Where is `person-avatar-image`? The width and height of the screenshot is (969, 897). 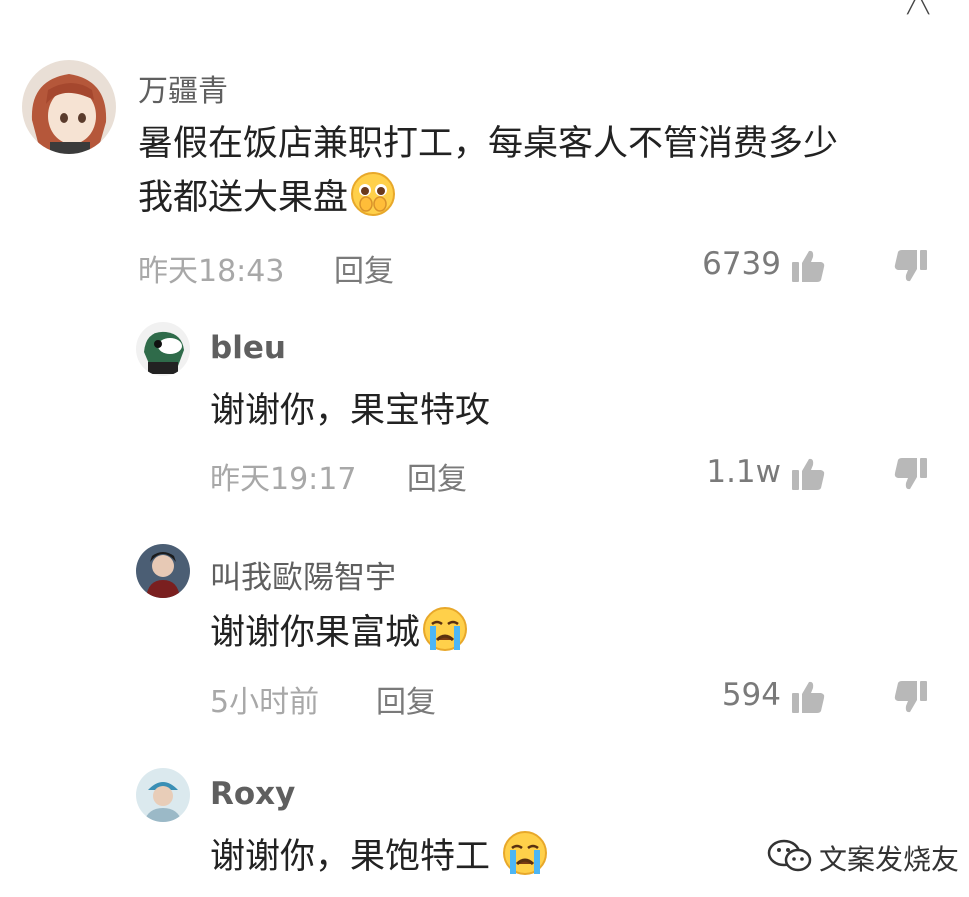 person-avatar-image is located at coordinates (163, 571).